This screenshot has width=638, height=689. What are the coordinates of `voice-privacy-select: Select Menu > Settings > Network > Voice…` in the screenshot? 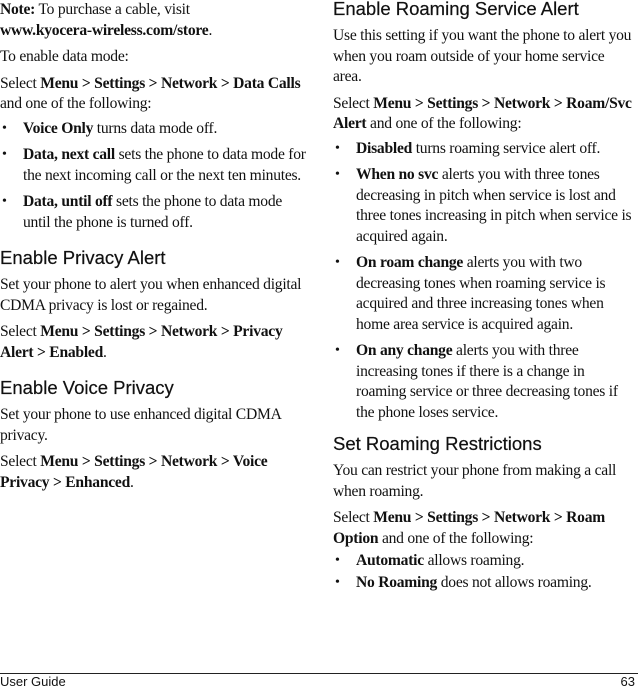 It's located at (134, 472).